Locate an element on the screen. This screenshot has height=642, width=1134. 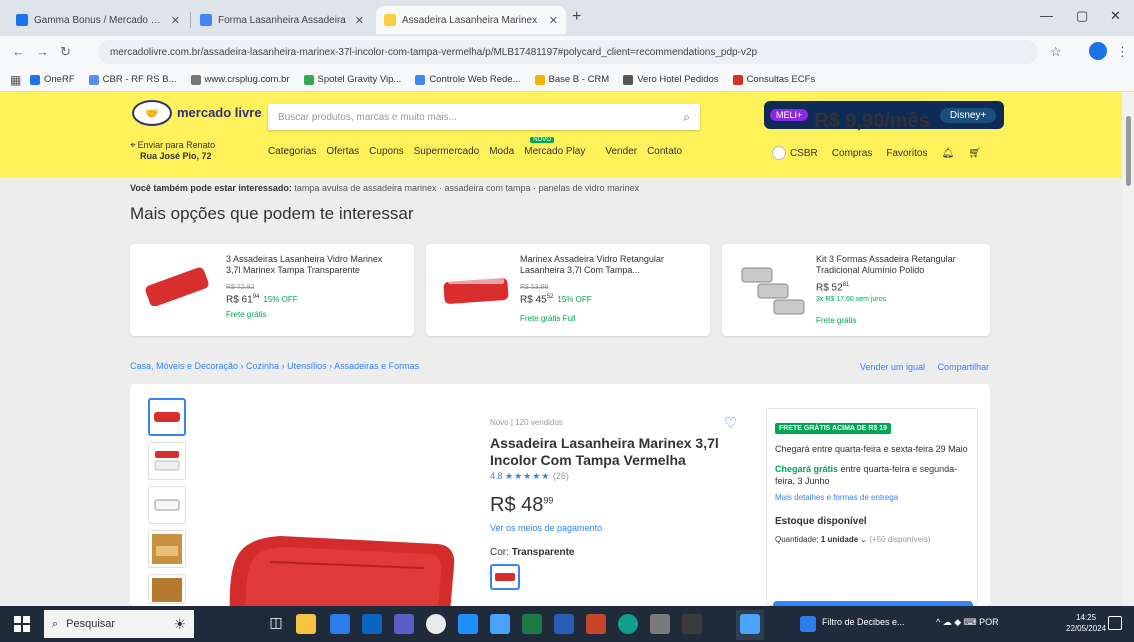
camera-icon is located at coordinates (660, 624).